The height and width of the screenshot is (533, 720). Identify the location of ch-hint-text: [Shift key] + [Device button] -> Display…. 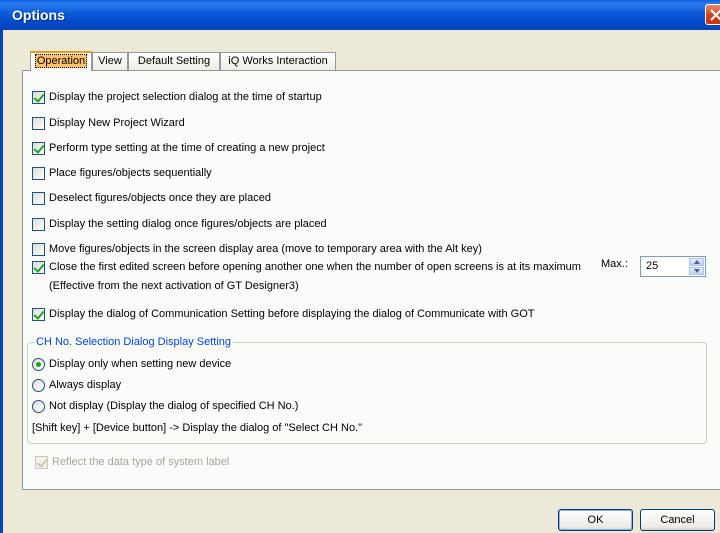
(197, 428).